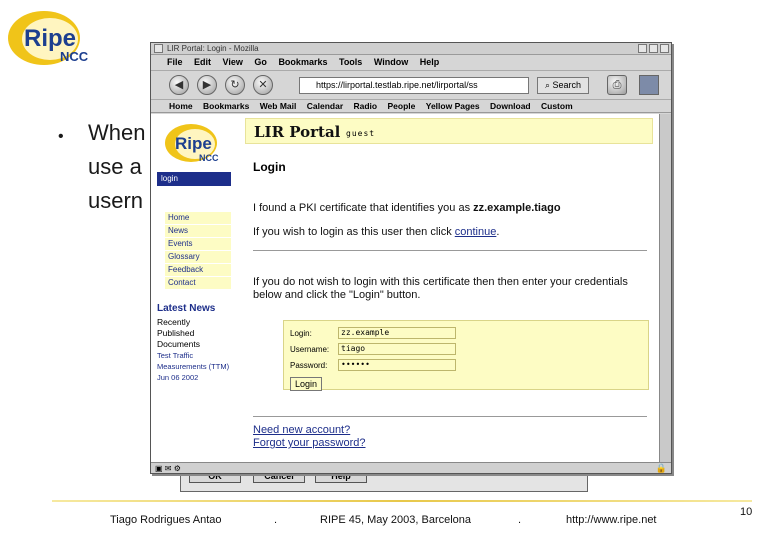 The width and height of the screenshot is (780, 540). What do you see at coordinates (198, 270) in the screenshot?
I see `nav-feedback: Feedback` at bounding box center [198, 270].